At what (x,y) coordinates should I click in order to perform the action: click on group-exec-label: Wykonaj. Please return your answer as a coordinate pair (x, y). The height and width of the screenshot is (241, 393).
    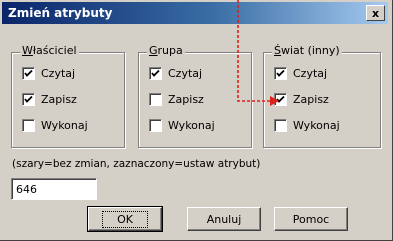
    Looking at the image, I should click on (191, 125).